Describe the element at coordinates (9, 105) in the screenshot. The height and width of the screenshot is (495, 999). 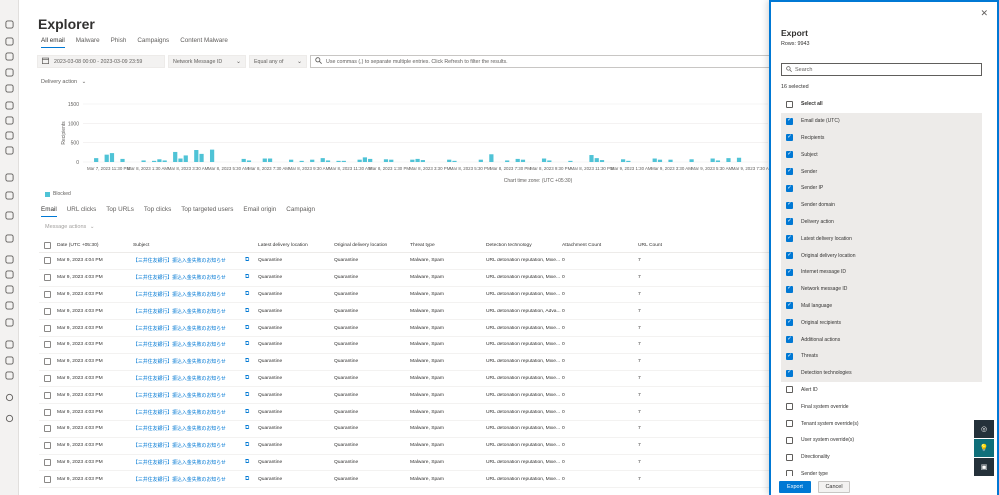
I see `trophy-icon` at that location.